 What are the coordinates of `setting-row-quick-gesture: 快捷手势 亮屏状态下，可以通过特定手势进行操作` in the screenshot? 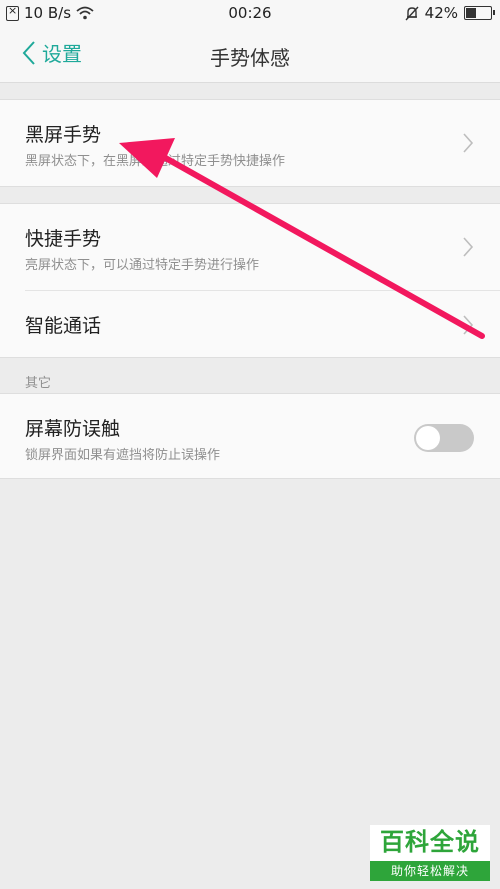 It's located at (250, 247).